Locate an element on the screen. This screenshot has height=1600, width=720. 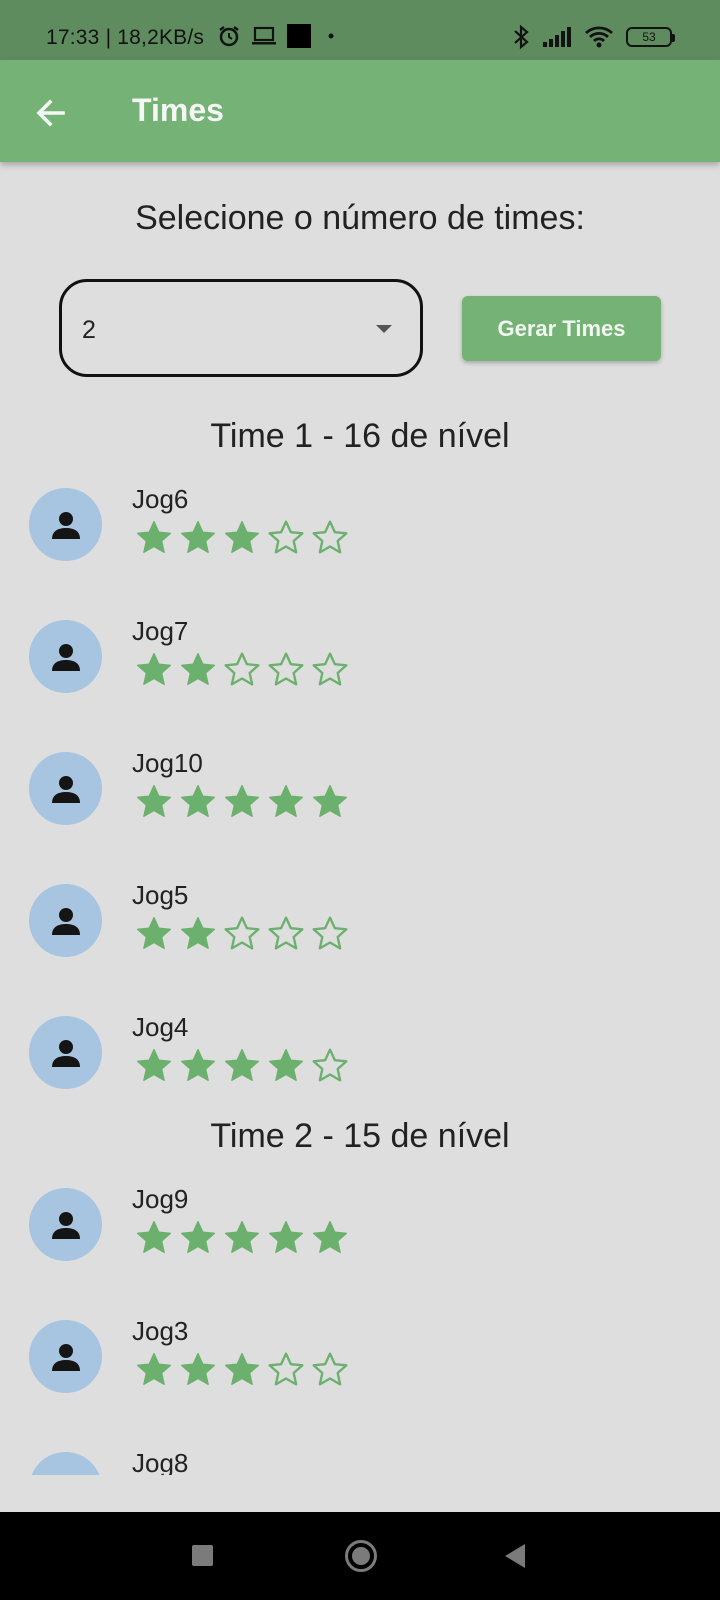
player-name: Jog4 is located at coordinates (160, 1027).